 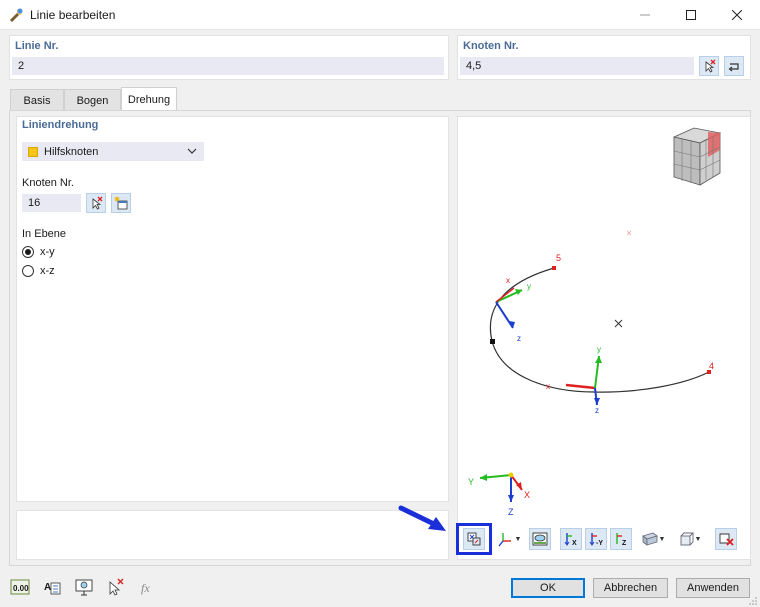 I want to click on edit-label-button: A, so click(x=52, y=587).